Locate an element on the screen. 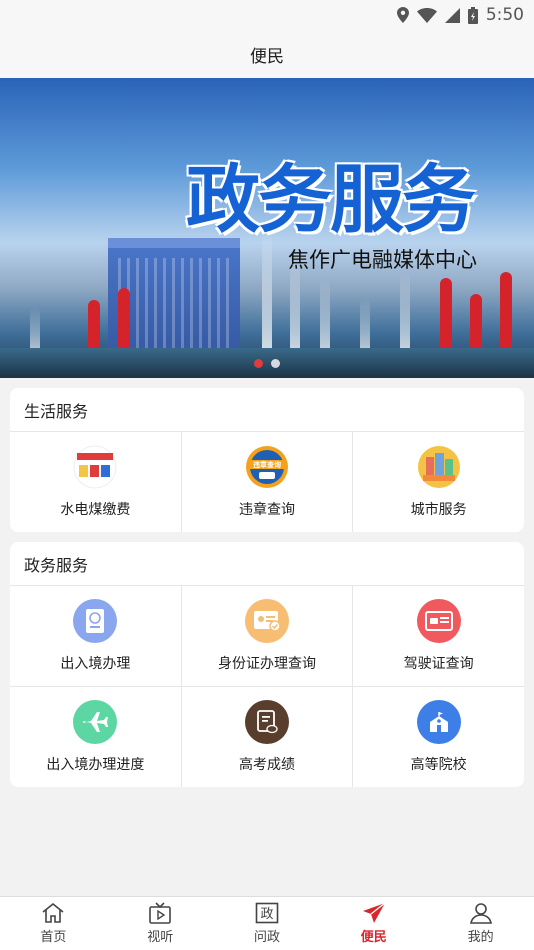  airplane-icon is located at coordinates (95, 722).